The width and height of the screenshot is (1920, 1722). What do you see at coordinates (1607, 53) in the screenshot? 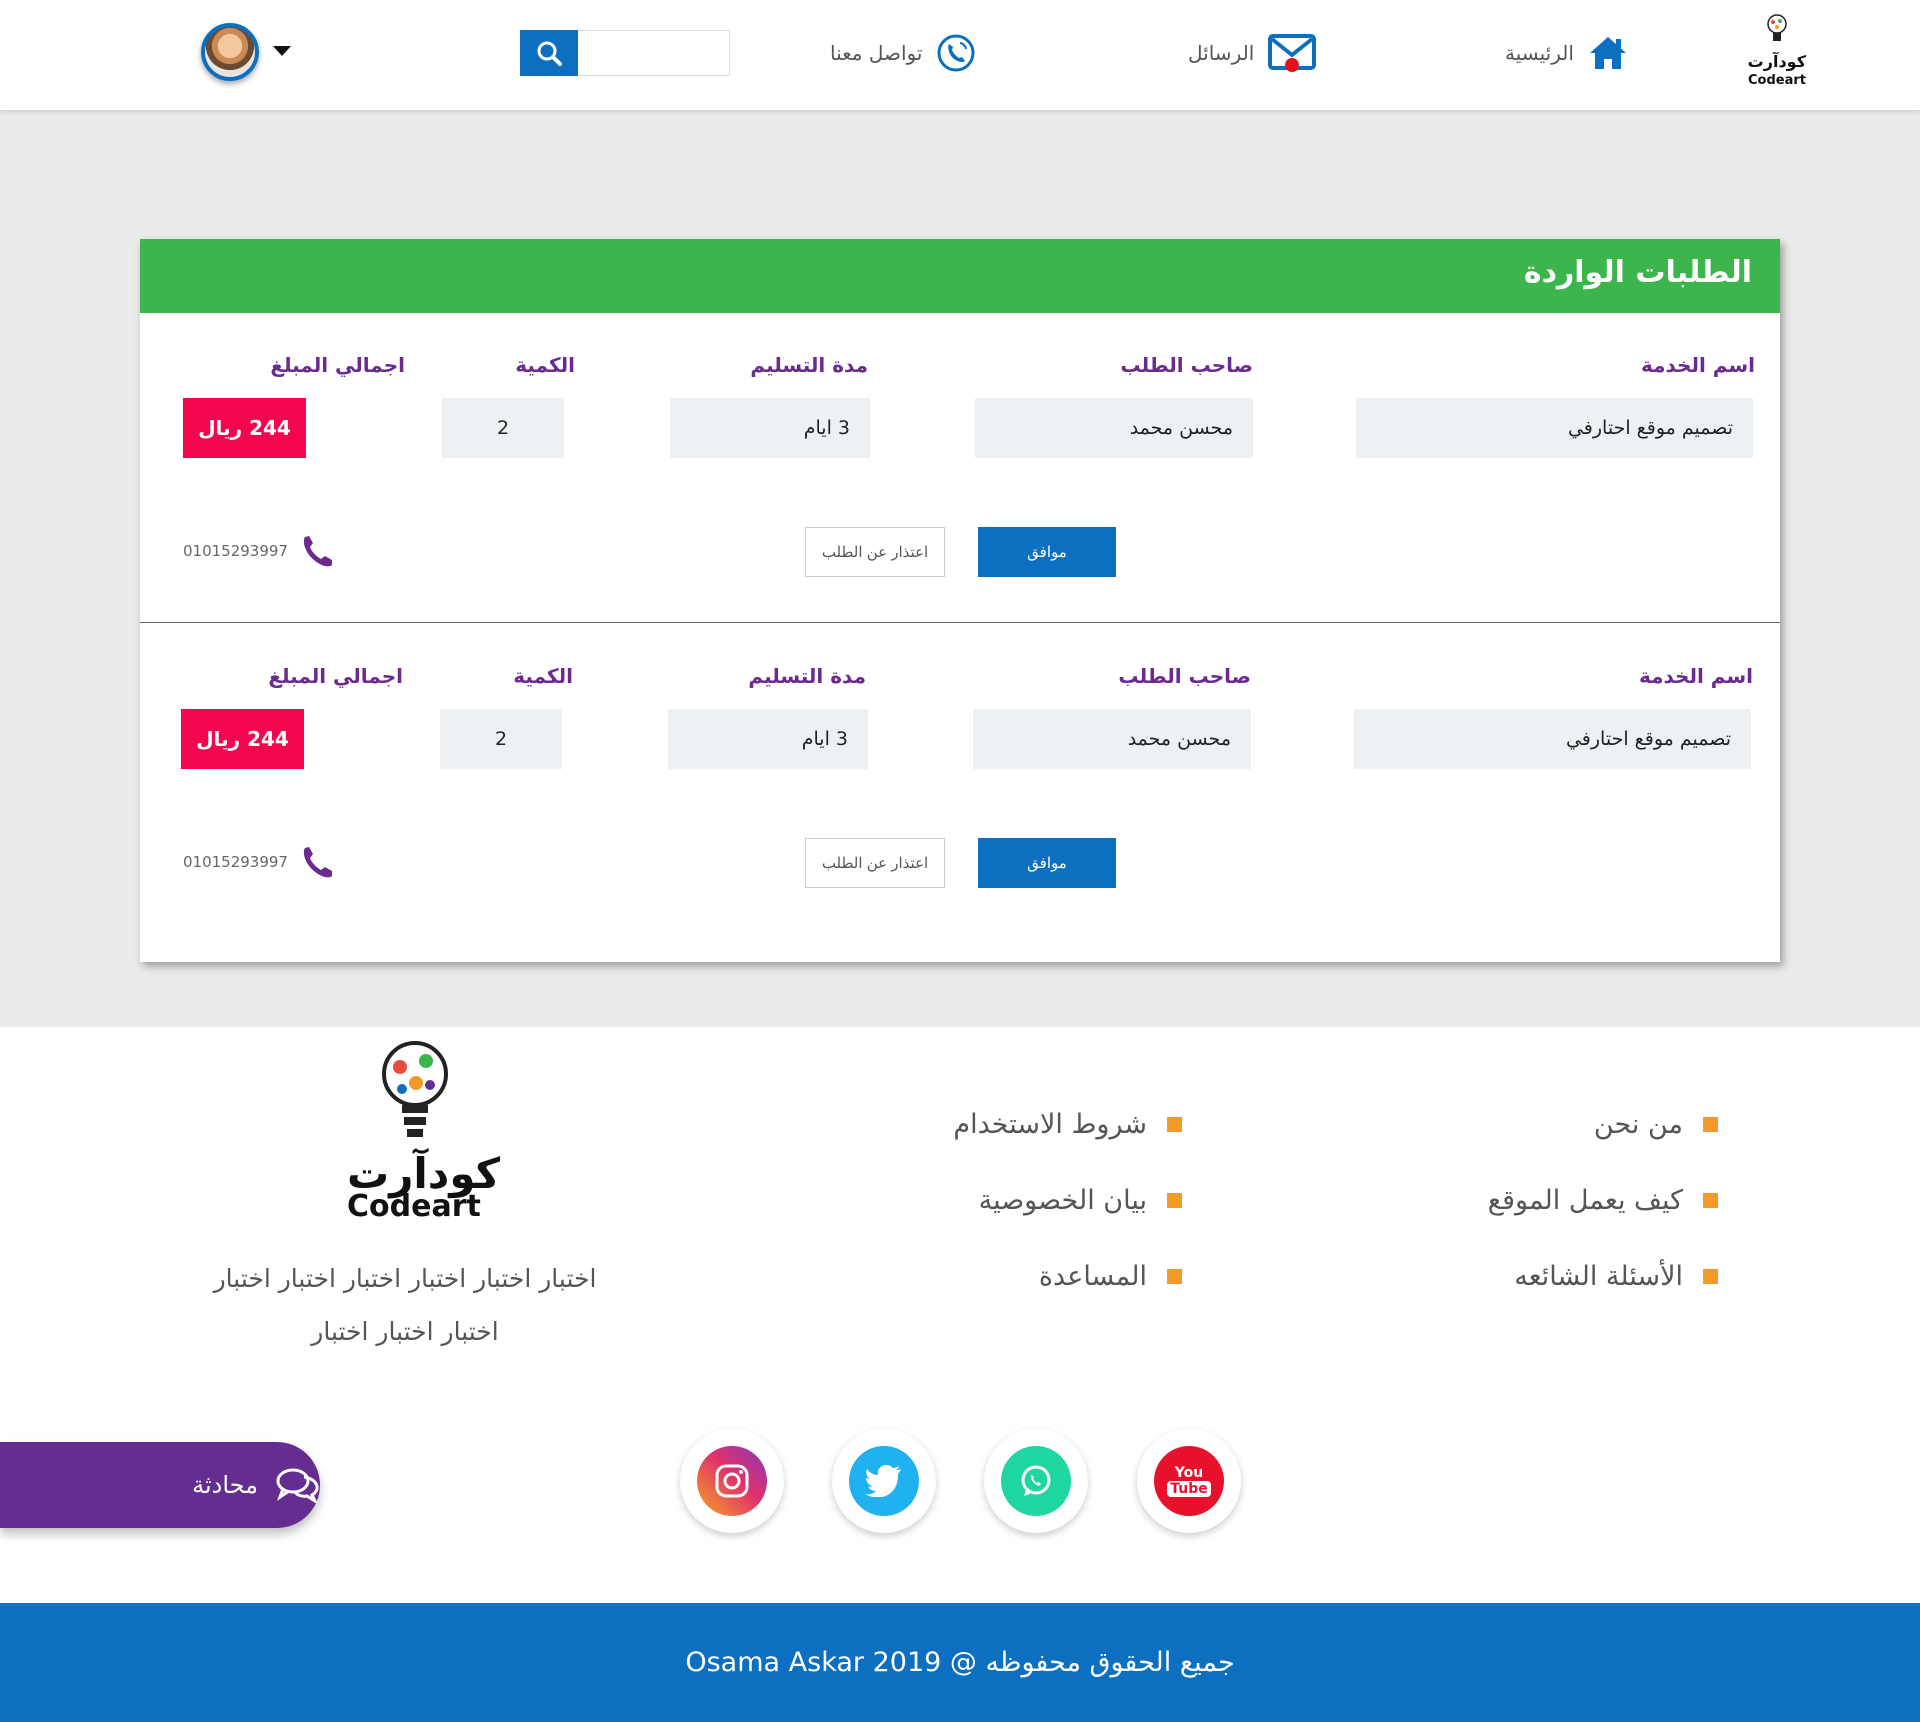
I see `home-icon` at bounding box center [1607, 53].